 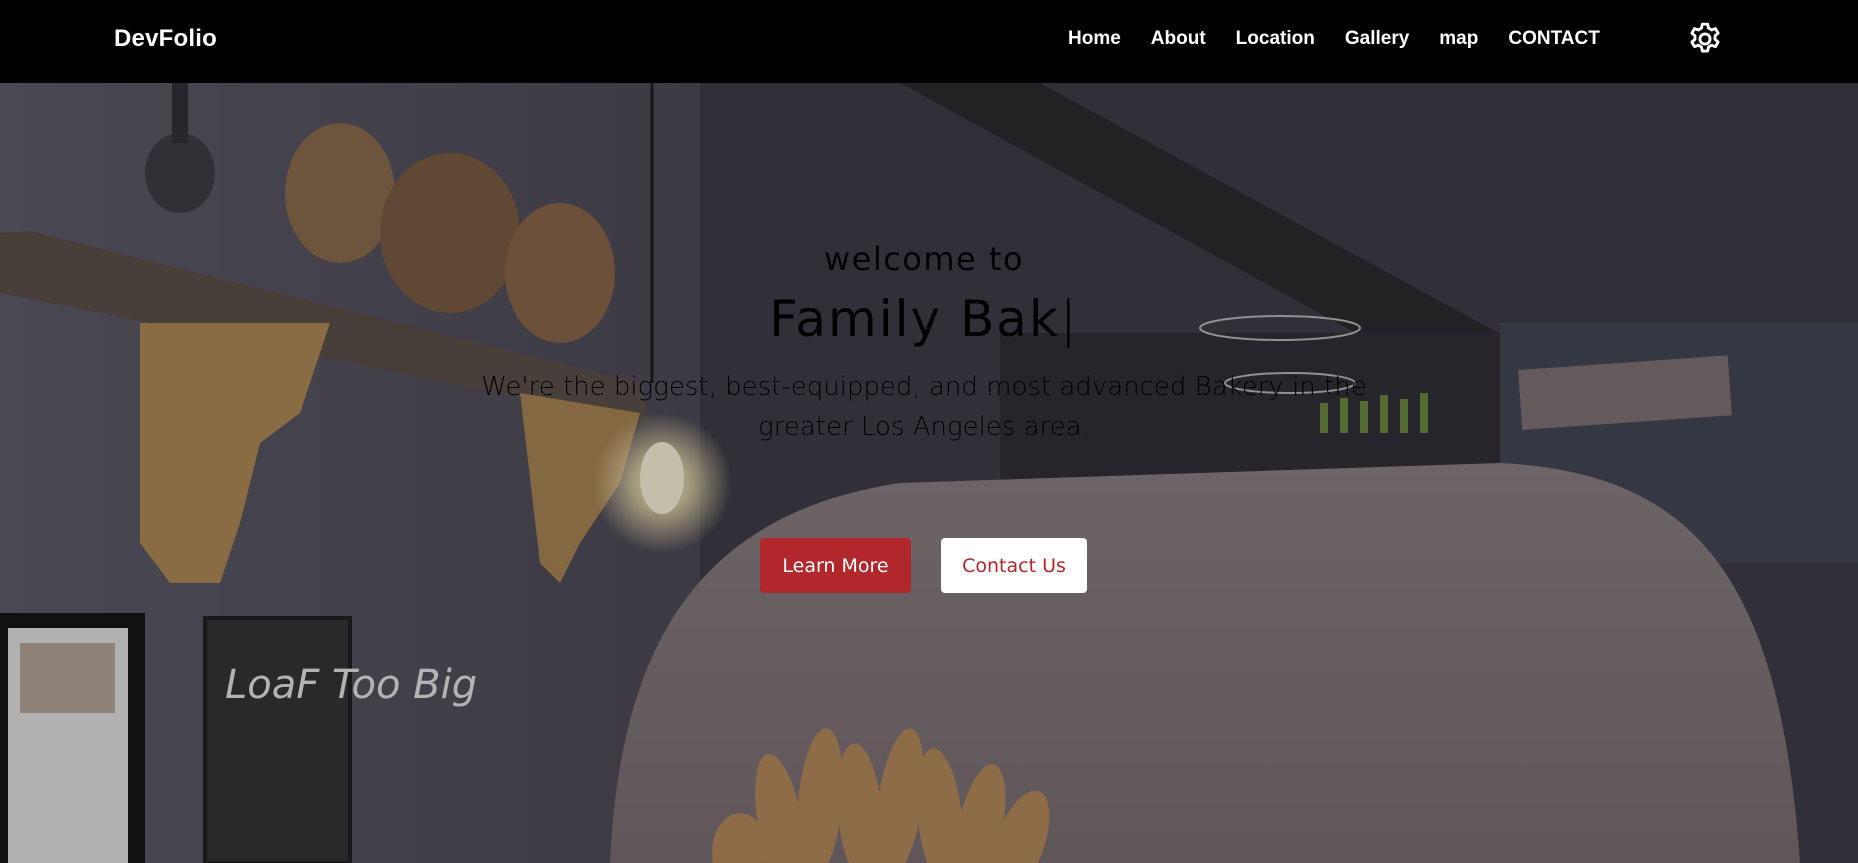 I want to click on contact-us-button: Contact Us, so click(x=1014, y=565).